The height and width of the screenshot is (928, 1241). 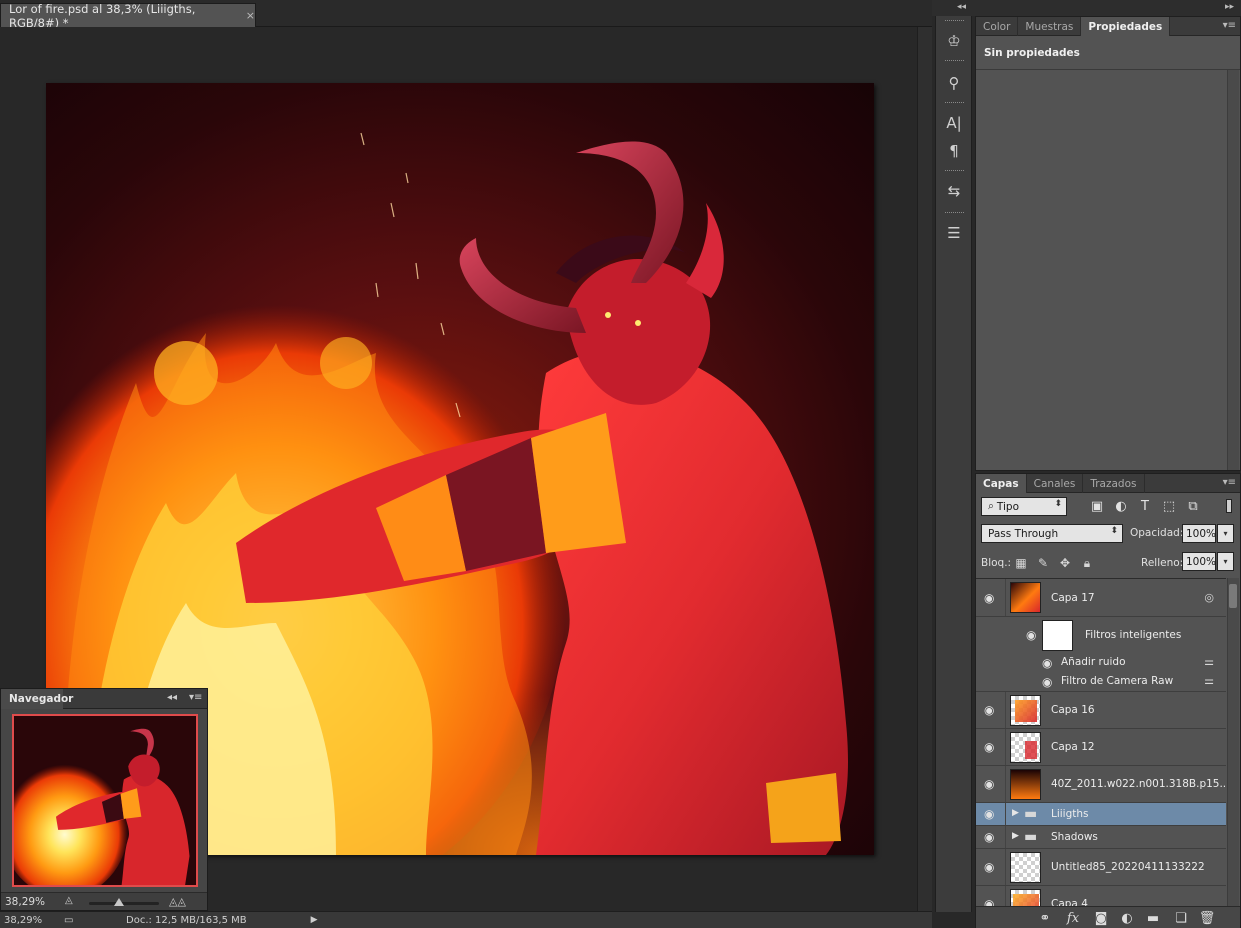 I want to click on status-zoom: 38,29%, so click(x=24, y=920).